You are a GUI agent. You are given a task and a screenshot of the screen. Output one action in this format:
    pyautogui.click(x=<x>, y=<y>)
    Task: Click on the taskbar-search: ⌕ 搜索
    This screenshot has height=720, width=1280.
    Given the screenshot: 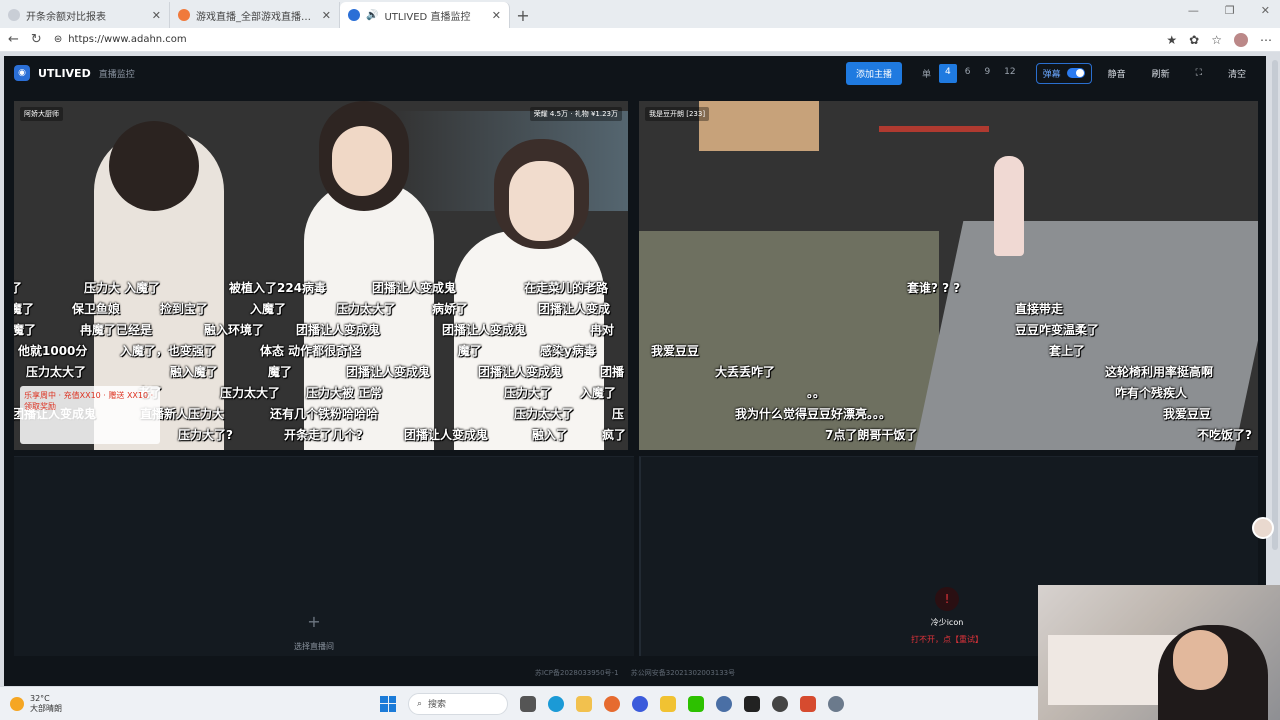 What is the action you would take?
    pyautogui.click(x=458, y=703)
    